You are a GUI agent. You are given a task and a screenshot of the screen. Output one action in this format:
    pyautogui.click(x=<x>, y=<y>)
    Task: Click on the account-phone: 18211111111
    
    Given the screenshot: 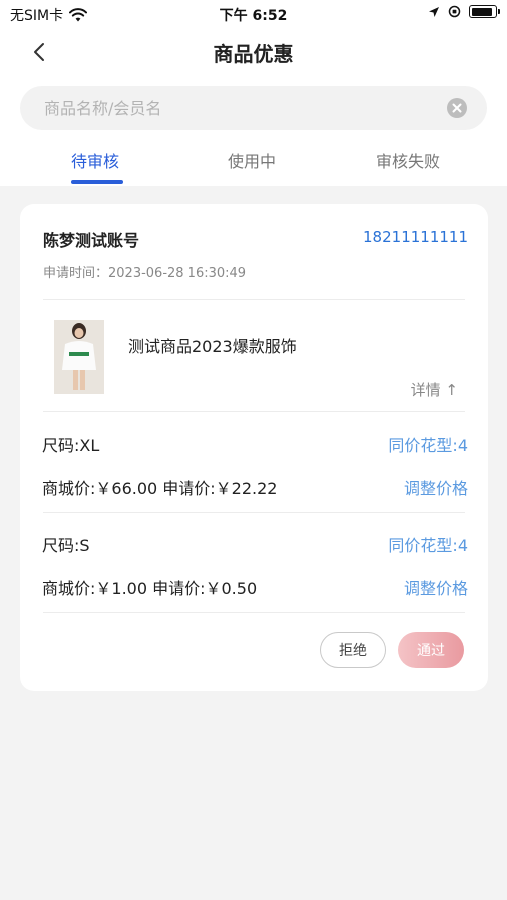 What is the action you would take?
    pyautogui.click(x=415, y=237)
    